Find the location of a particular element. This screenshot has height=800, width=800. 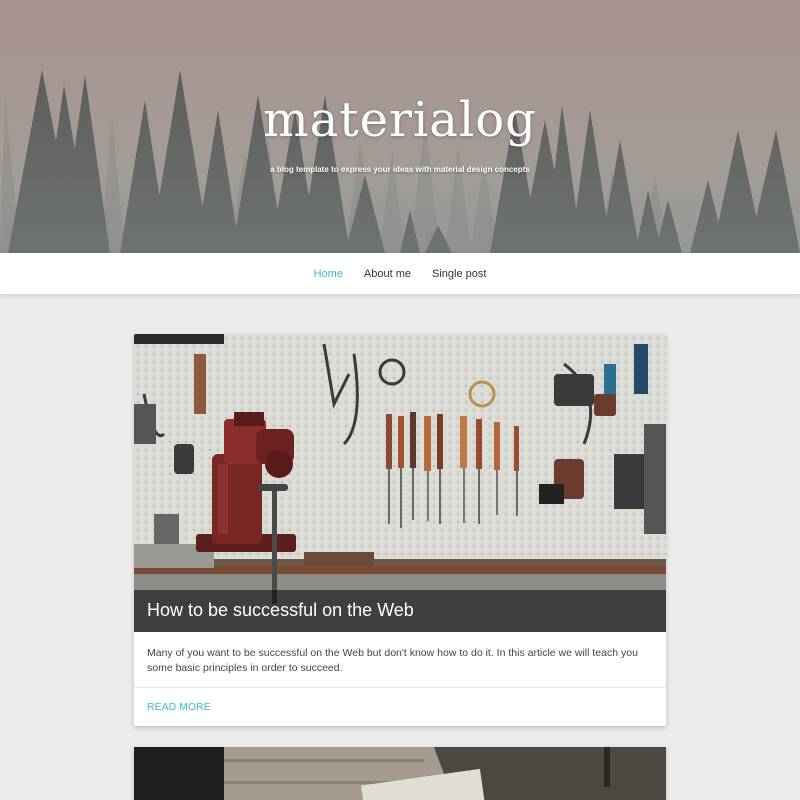

read-more-button: READ MORE is located at coordinates (179, 707).